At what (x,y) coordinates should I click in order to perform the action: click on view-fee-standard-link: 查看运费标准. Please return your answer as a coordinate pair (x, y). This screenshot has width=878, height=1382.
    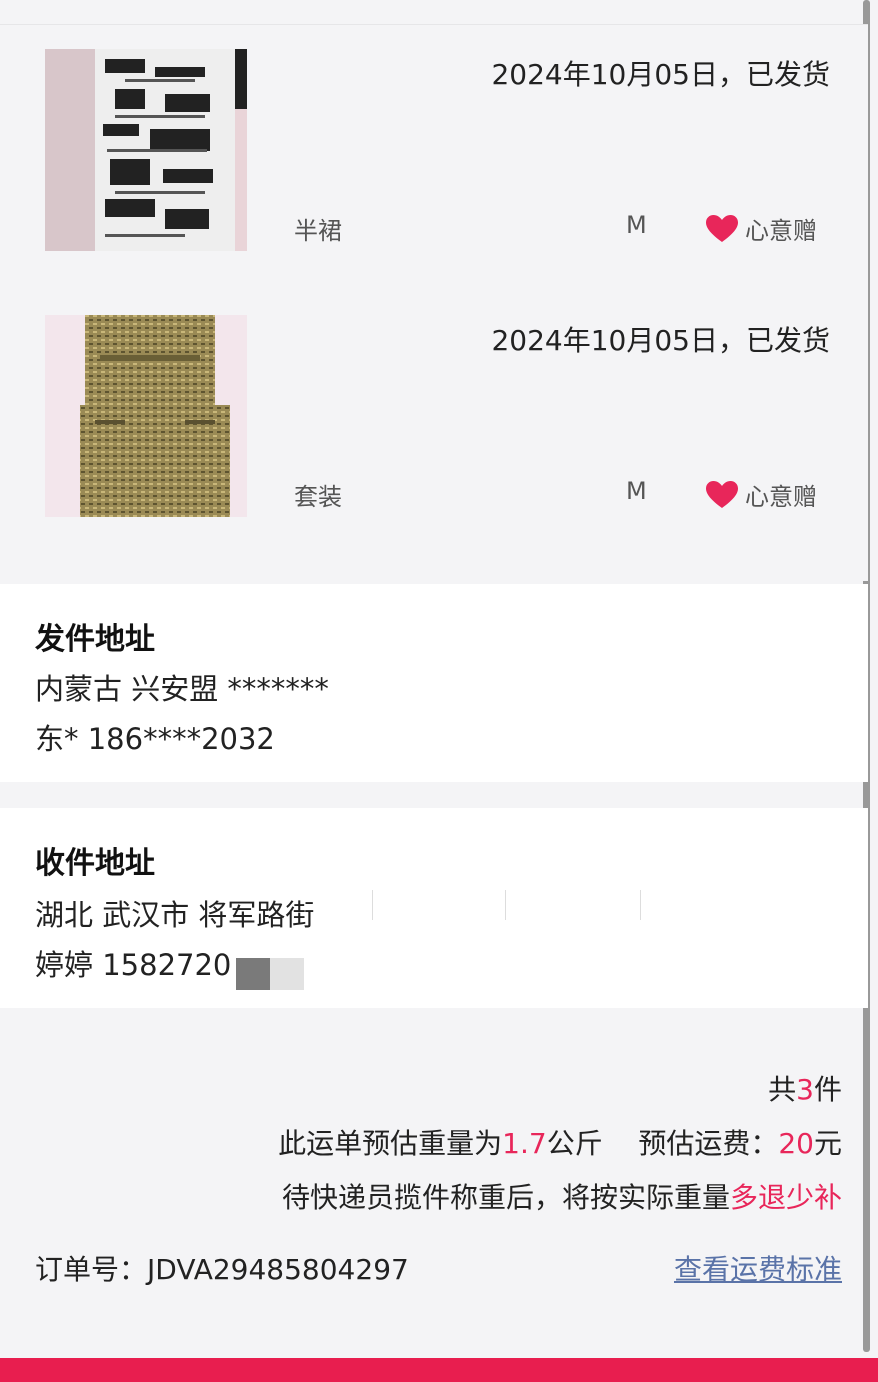
    Looking at the image, I should click on (758, 1268).